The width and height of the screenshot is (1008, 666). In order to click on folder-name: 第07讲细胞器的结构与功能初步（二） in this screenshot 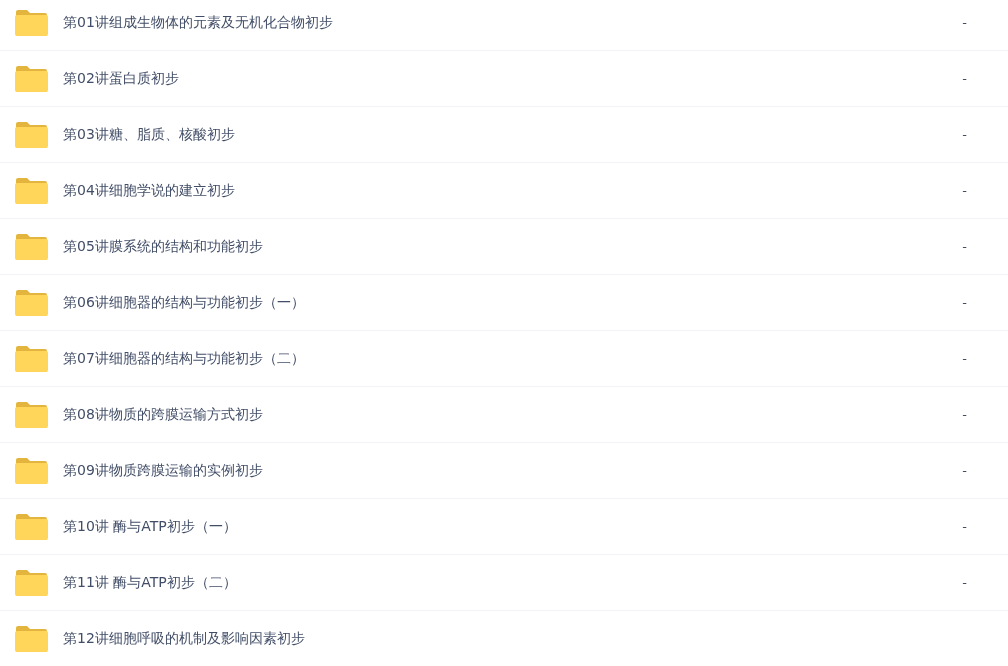, I will do `click(493, 358)`.